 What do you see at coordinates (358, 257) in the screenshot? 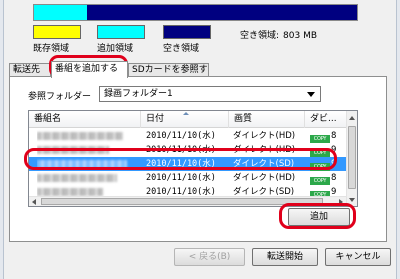
I see `cancel-button: キャンセル` at bounding box center [358, 257].